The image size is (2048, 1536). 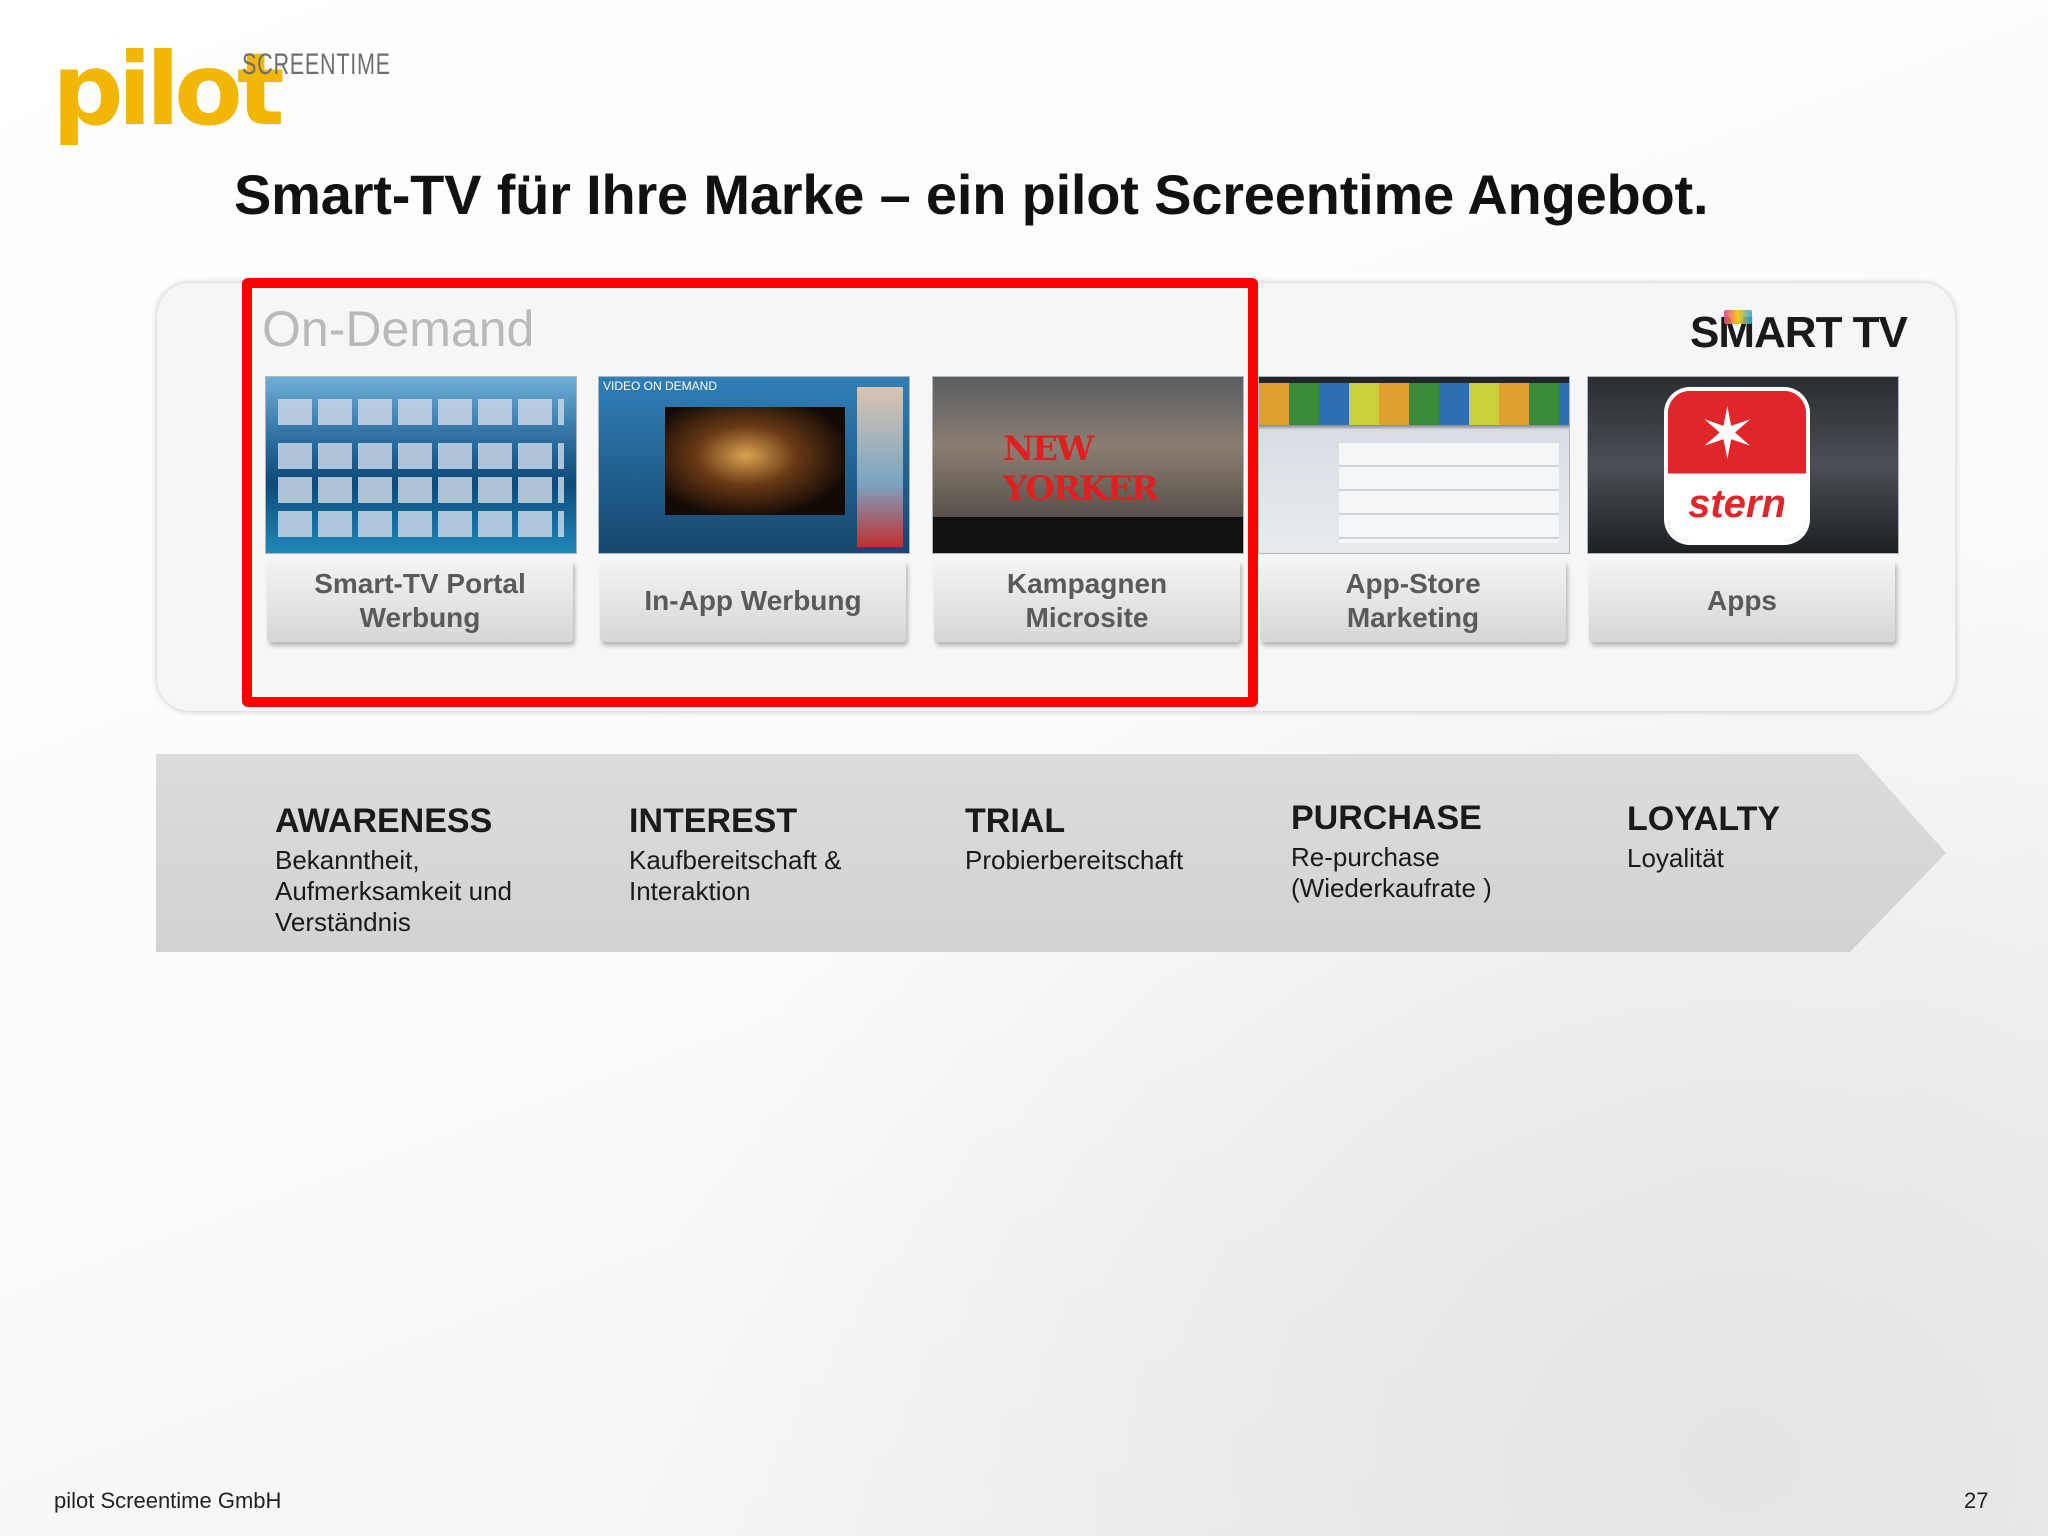 I want to click on stage-title: TRIAL, so click(x=1015, y=821).